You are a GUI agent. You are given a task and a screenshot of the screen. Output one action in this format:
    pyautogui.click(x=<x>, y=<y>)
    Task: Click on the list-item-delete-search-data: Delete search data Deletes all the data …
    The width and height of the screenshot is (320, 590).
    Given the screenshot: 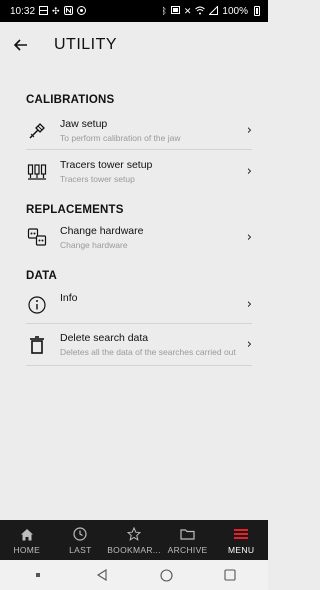 What is the action you would take?
    pyautogui.click(x=139, y=345)
    